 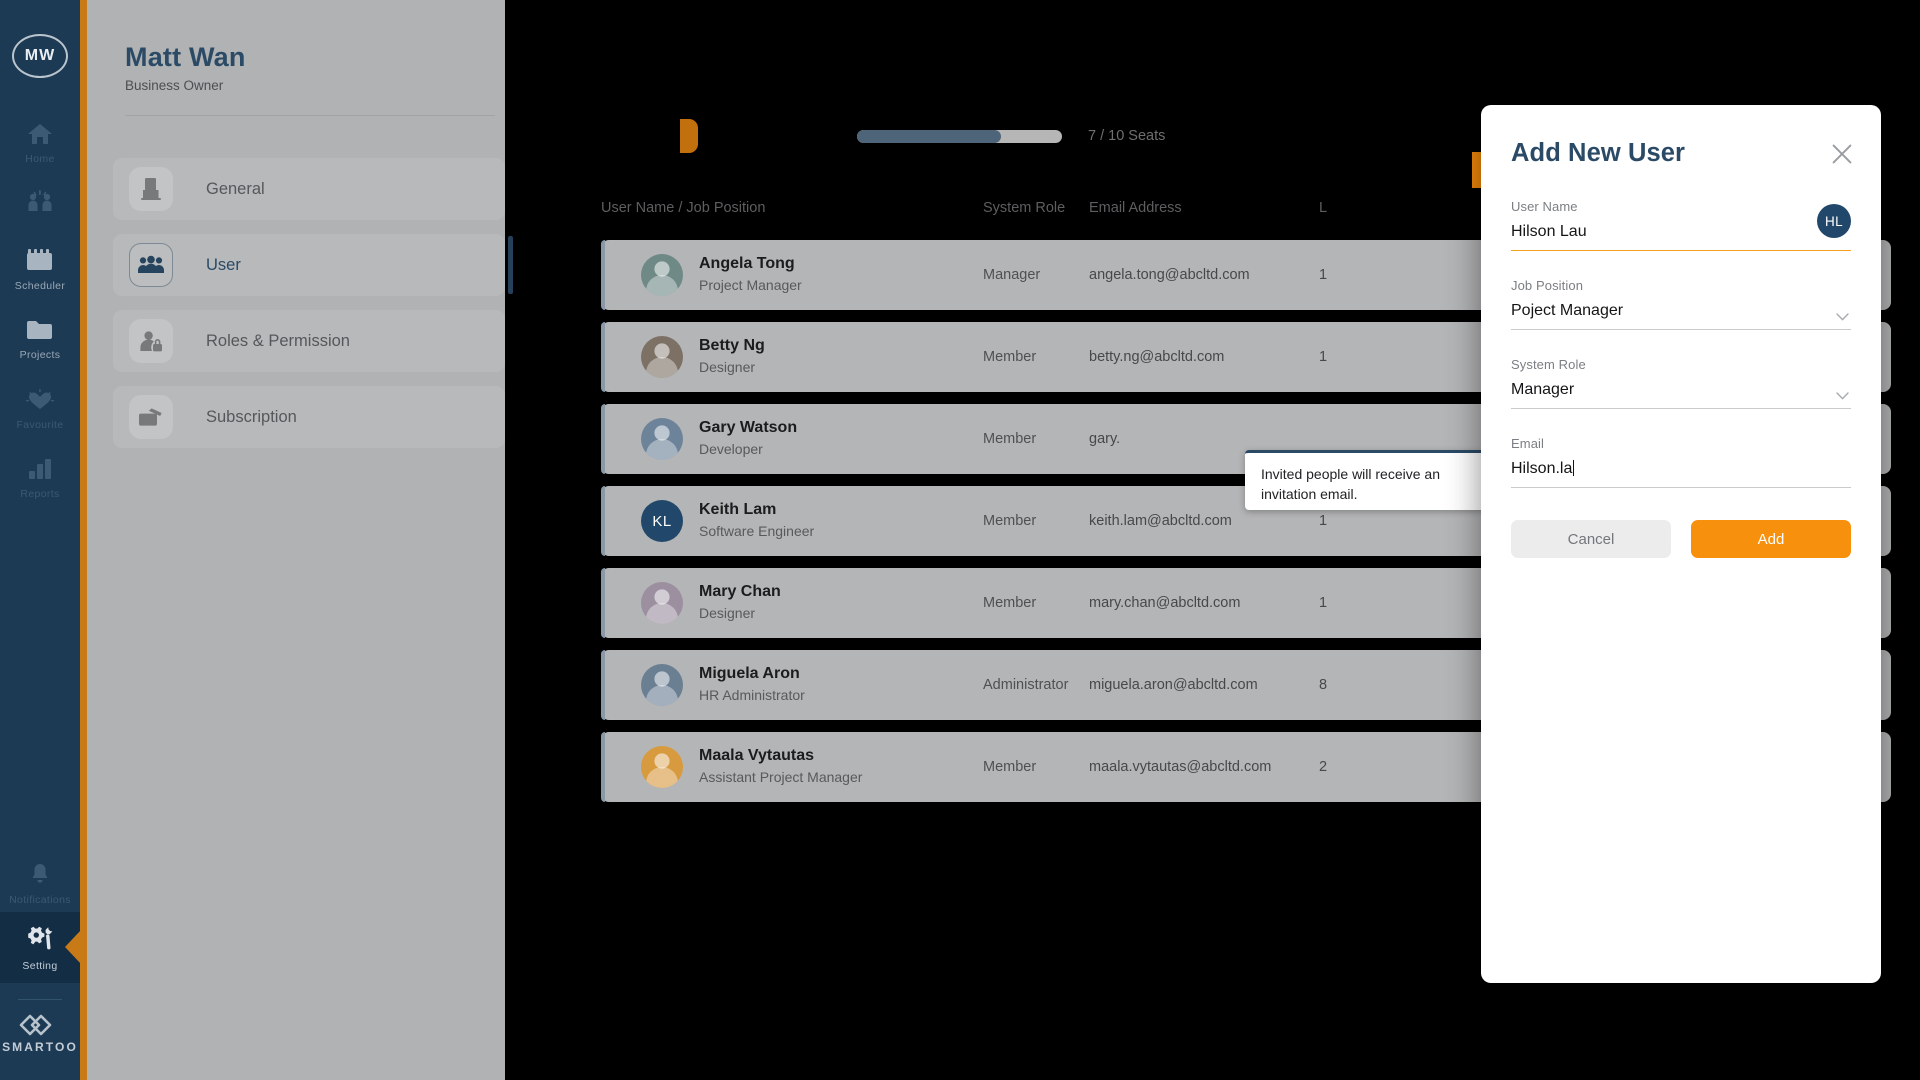 What do you see at coordinates (1681, 395) in the screenshot?
I see `select-system-role: Manager` at bounding box center [1681, 395].